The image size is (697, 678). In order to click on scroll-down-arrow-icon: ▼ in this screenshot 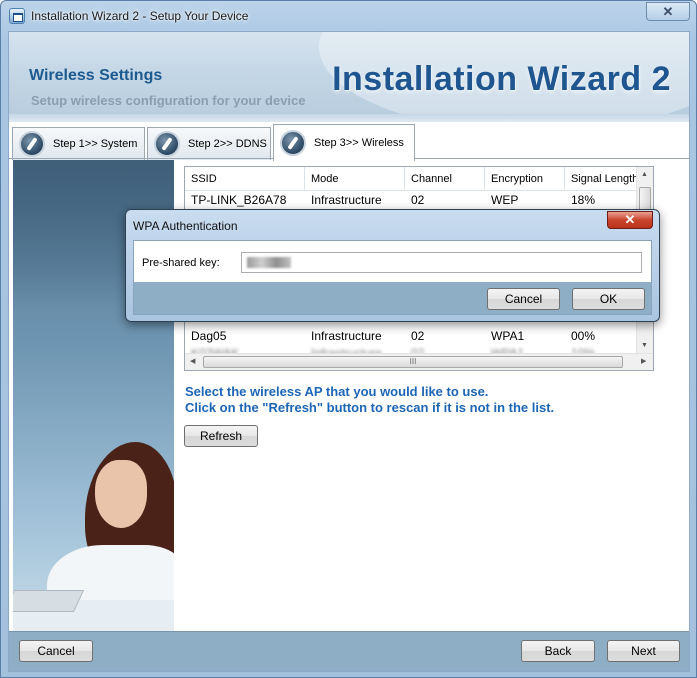, I will do `click(644, 345)`.